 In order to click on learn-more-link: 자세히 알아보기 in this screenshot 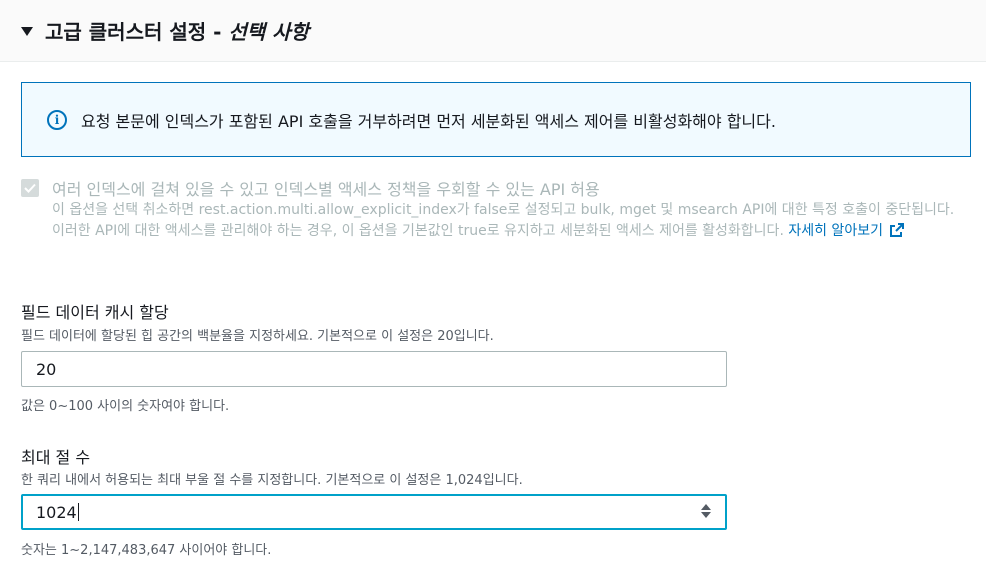, I will do `click(846, 231)`.